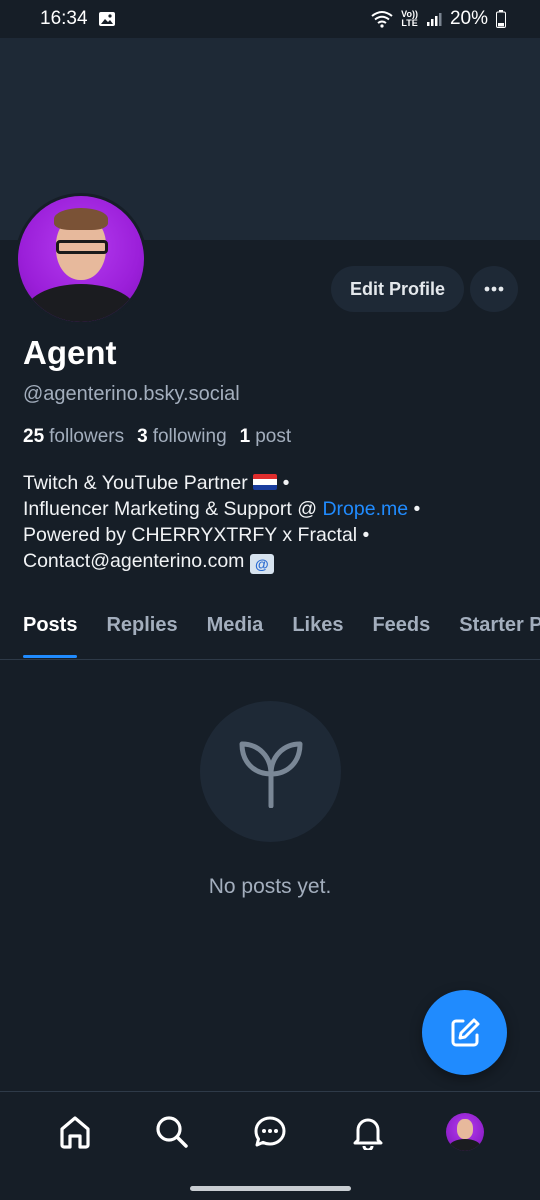 The image size is (540, 1200). Describe the element at coordinates (409, 23) in the screenshot. I see `network-label: LTE` at that location.